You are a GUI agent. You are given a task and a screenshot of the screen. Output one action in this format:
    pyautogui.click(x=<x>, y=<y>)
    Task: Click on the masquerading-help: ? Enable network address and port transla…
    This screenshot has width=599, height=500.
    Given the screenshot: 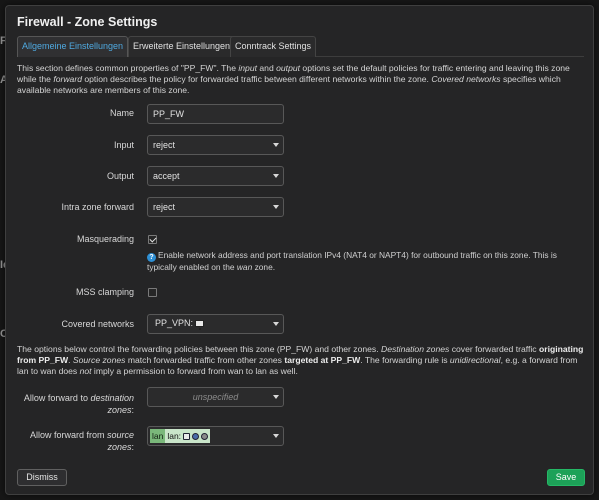 What is the action you would take?
    pyautogui.click(x=352, y=261)
    